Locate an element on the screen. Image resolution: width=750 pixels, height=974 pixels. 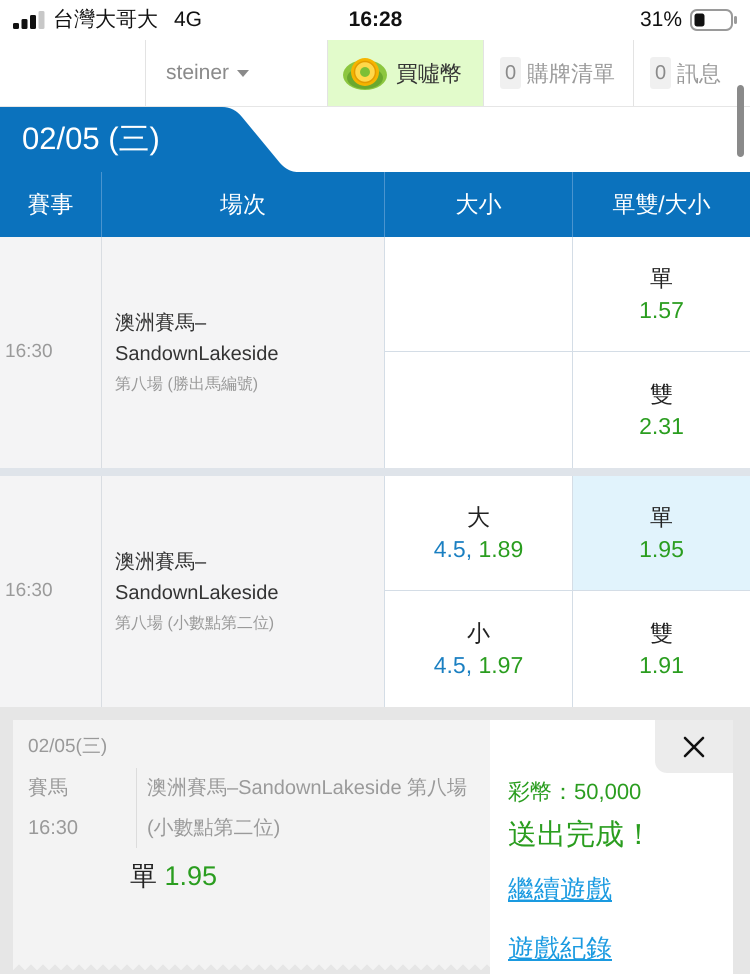
close-icon is located at coordinates (694, 747).